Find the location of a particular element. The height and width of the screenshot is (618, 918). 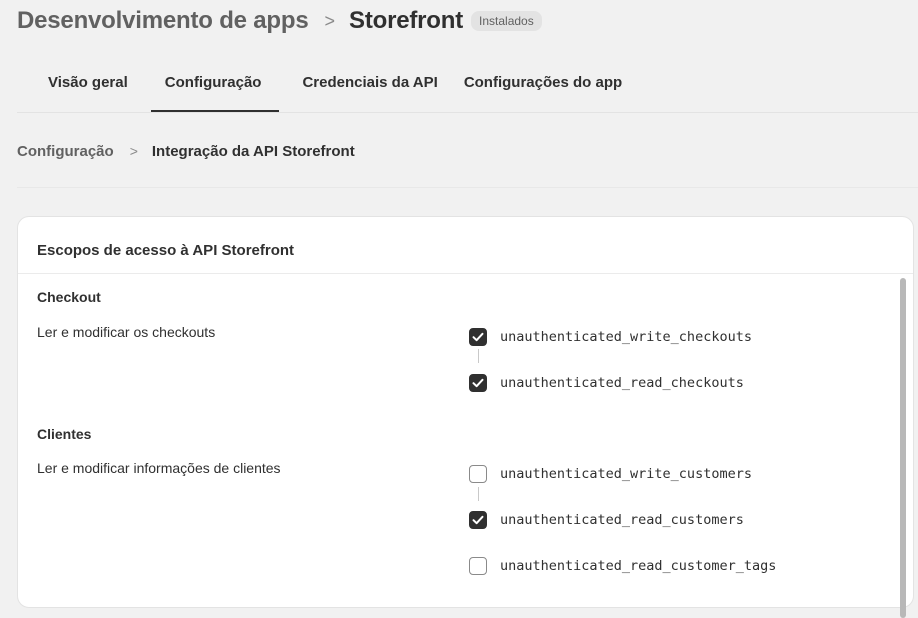

section-title-checkout: Checkout is located at coordinates (69, 297).